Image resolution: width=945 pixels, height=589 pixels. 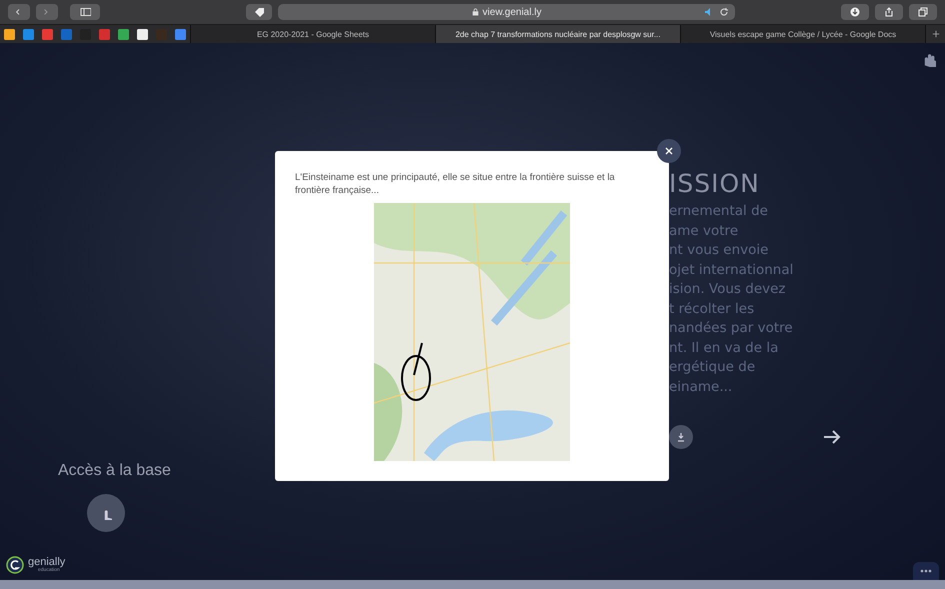 I want to click on sidebar-icon, so click(x=85, y=12).